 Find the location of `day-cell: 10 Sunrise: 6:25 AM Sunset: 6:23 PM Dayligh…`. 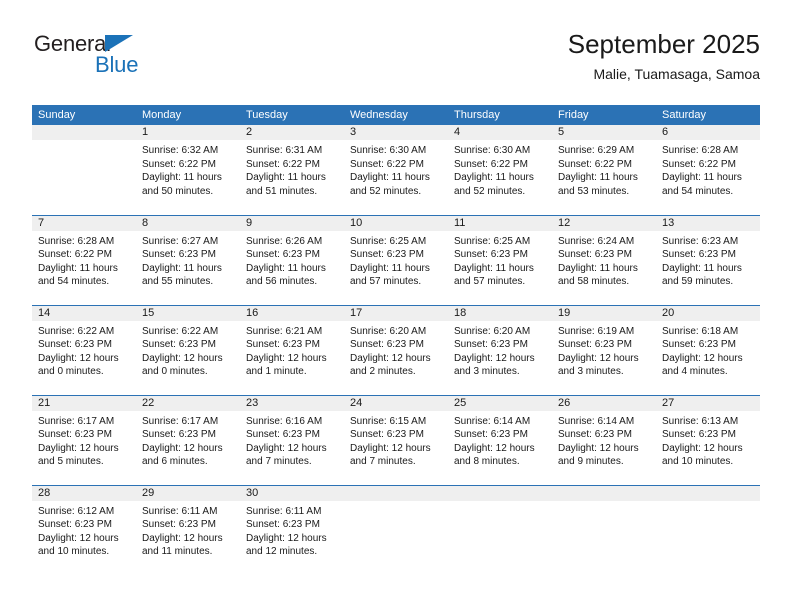

day-cell: 10 Sunrise: 6:25 AM Sunset: 6:23 PM Dayligh… is located at coordinates (396, 259).